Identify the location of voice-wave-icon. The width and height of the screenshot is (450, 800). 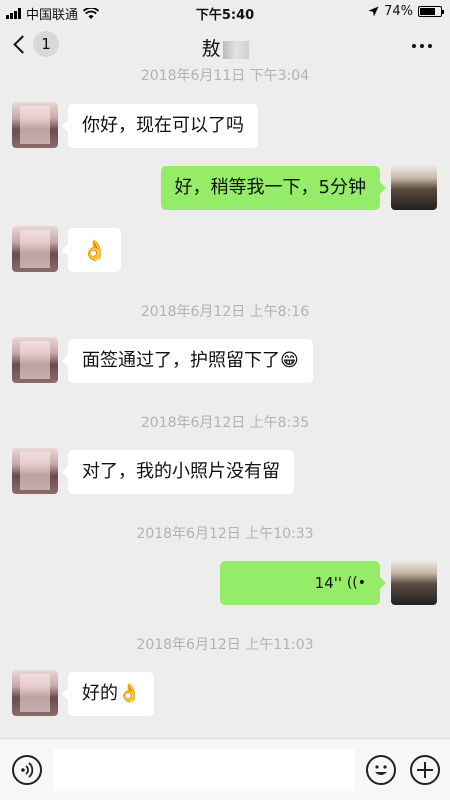
(27, 770).